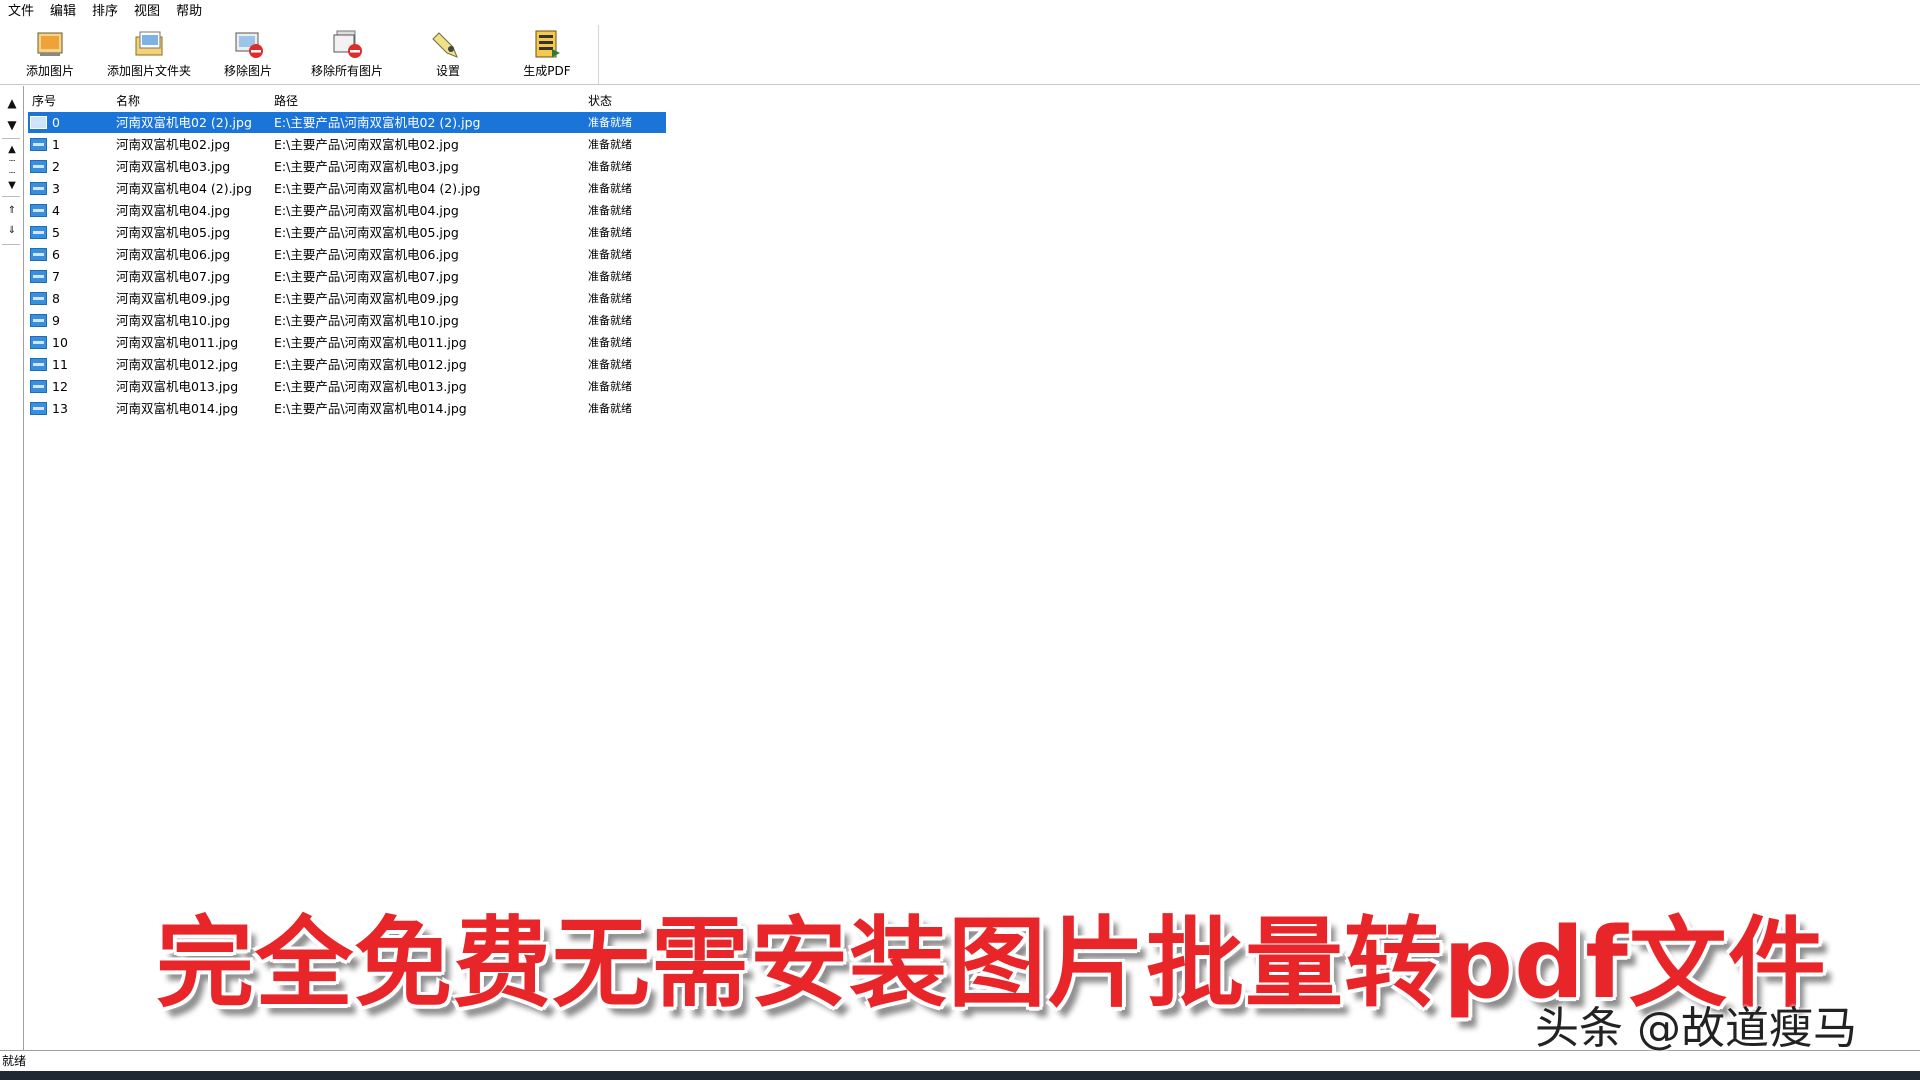 This screenshot has height=1080, width=1920. Describe the element at coordinates (56, 276) in the screenshot. I see `row-index: 7` at that location.